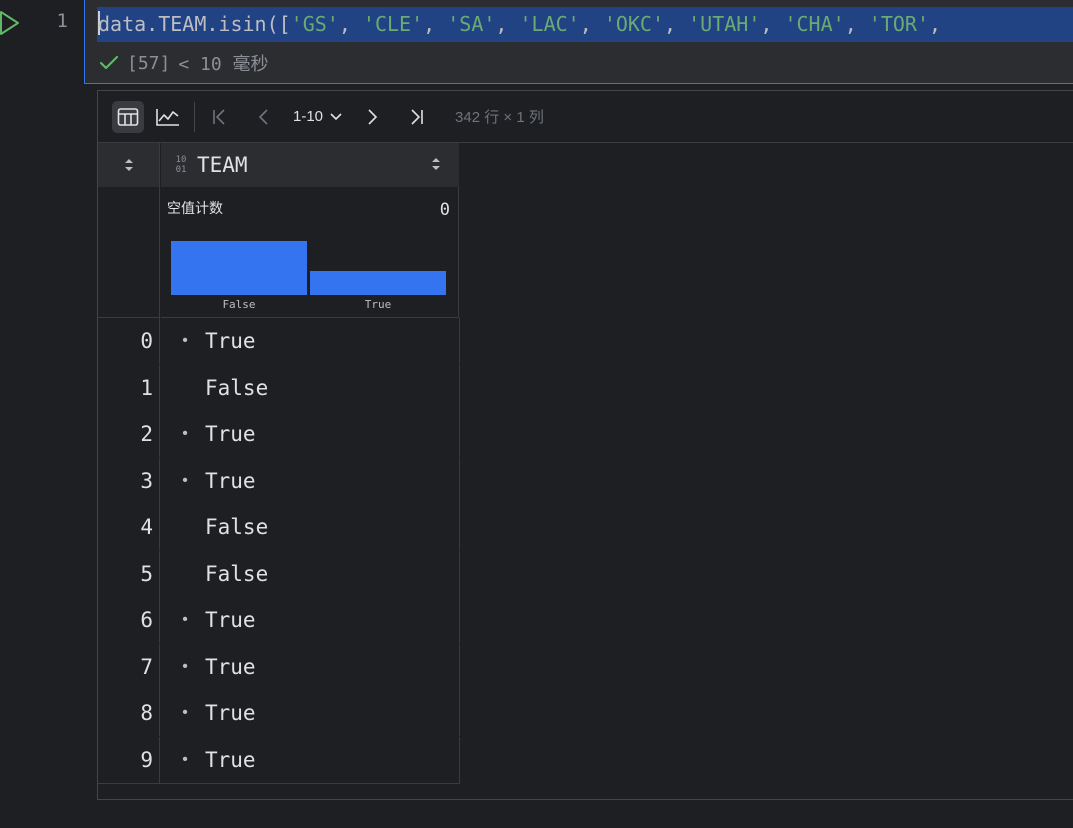  Describe the element at coordinates (378, 283) in the screenshot. I see `histogram-bar-true` at that location.